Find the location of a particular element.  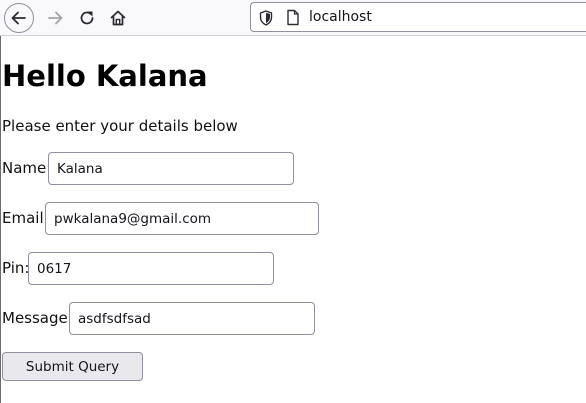

home-button is located at coordinates (118, 18).